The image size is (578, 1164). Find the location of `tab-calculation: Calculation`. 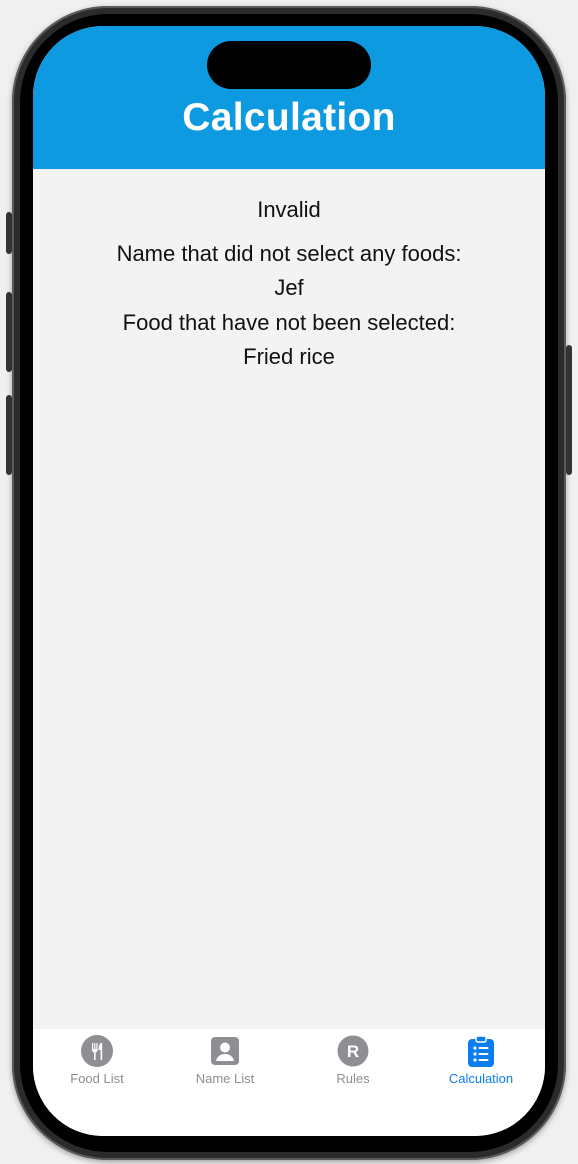

tab-calculation: Calculation is located at coordinates (481, 1070).